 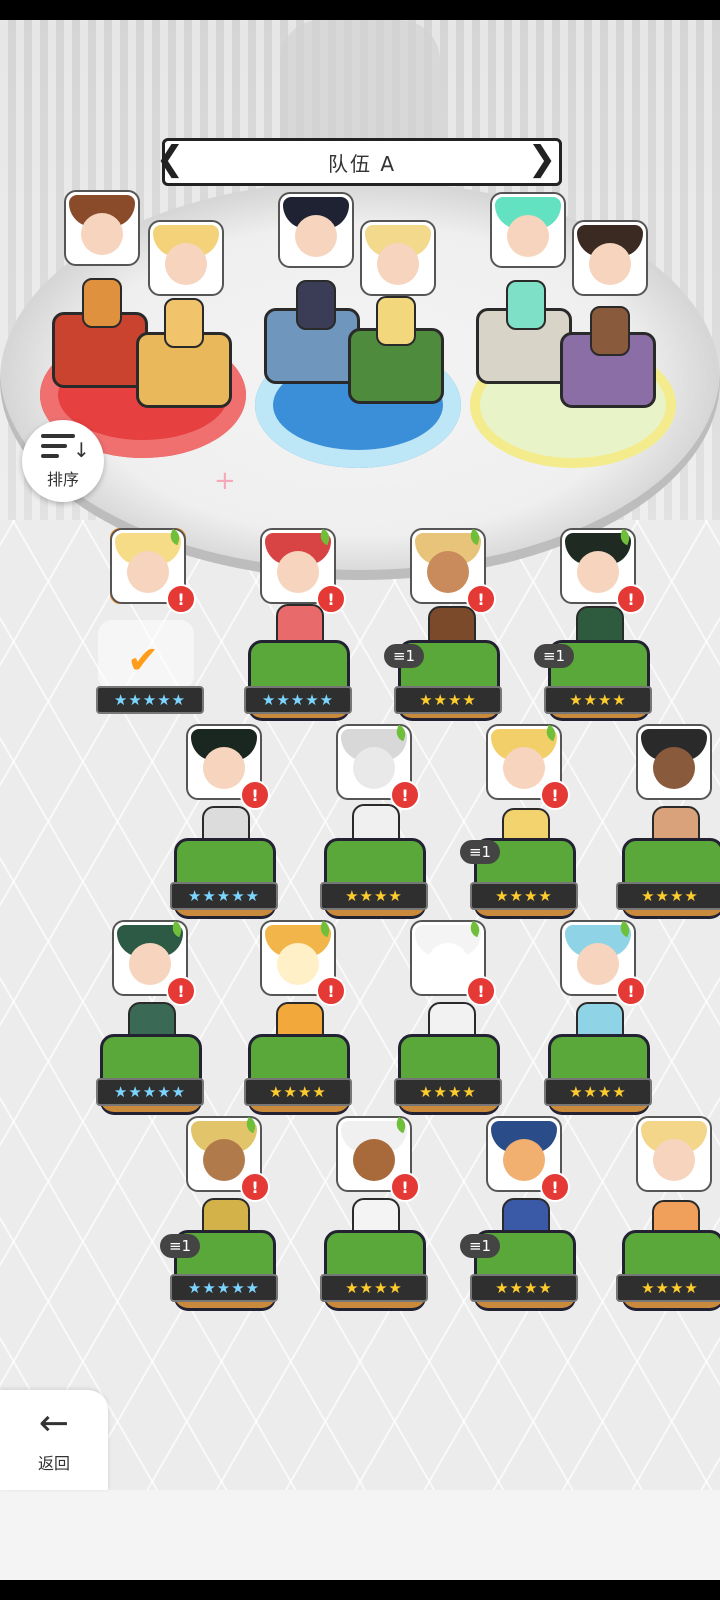 What do you see at coordinates (170, 159) in the screenshot?
I see `prev-team-button: ❮` at bounding box center [170, 159].